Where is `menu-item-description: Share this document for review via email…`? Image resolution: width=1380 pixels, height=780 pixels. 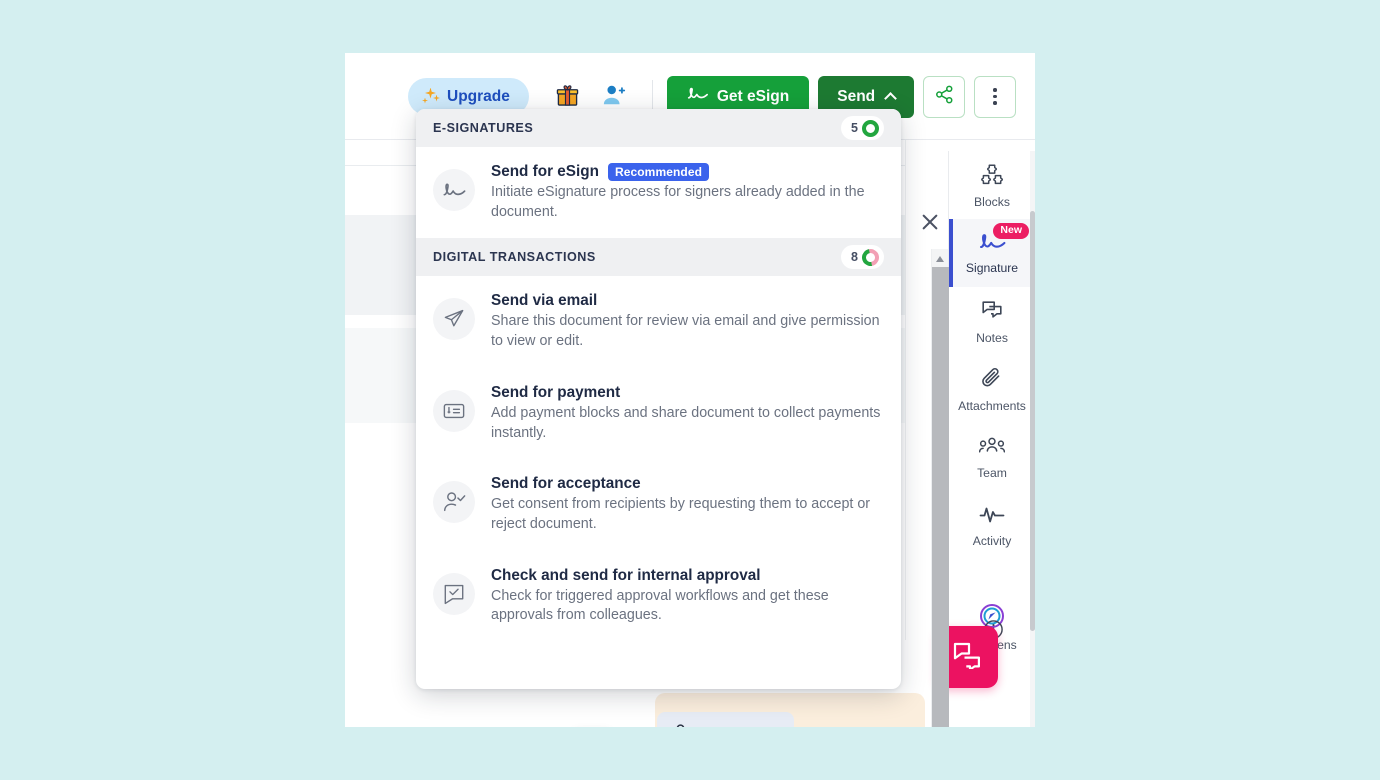 menu-item-description: Share this document for review via email… is located at coordinates (685, 331).